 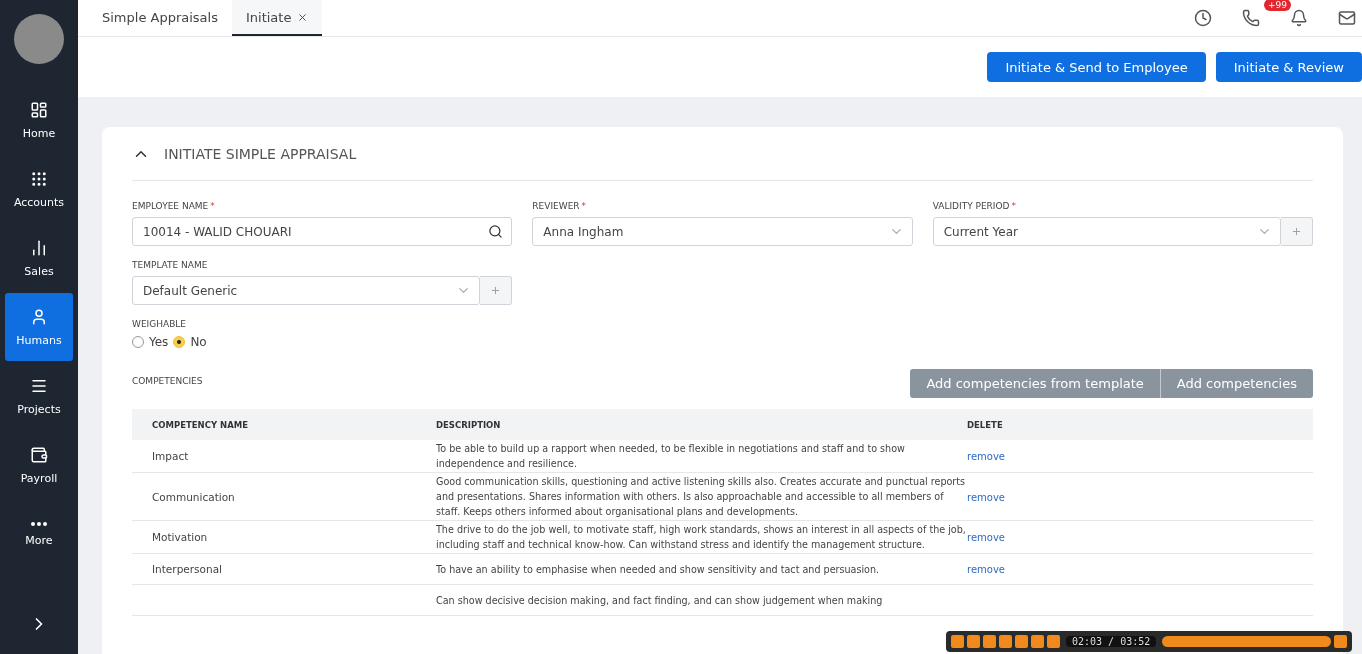 What do you see at coordinates (159, 342) in the screenshot?
I see `radio-label: Yes` at bounding box center [159, 342].